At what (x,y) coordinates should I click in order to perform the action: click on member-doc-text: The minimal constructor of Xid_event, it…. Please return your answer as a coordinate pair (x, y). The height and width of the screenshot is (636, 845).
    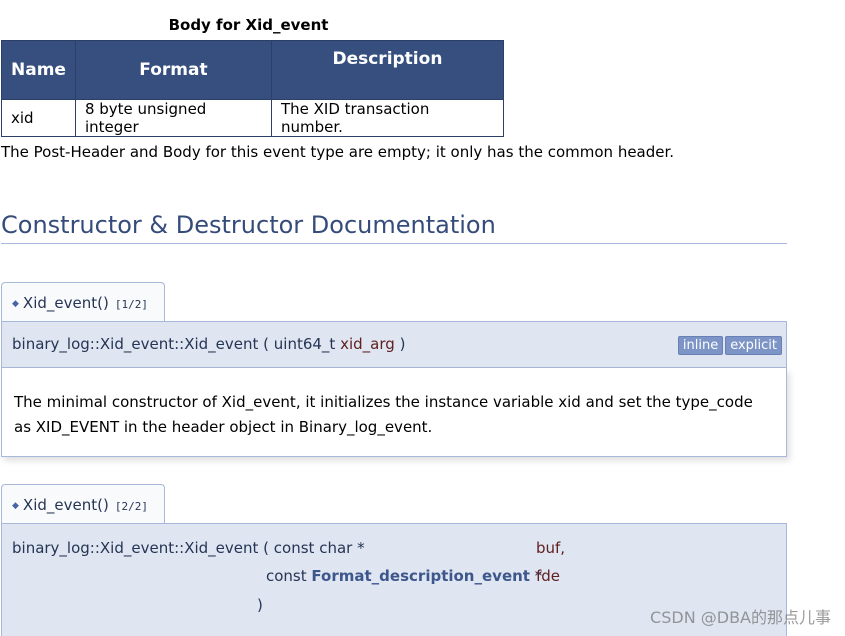
    Looking at the image, I should click on (383, 414).